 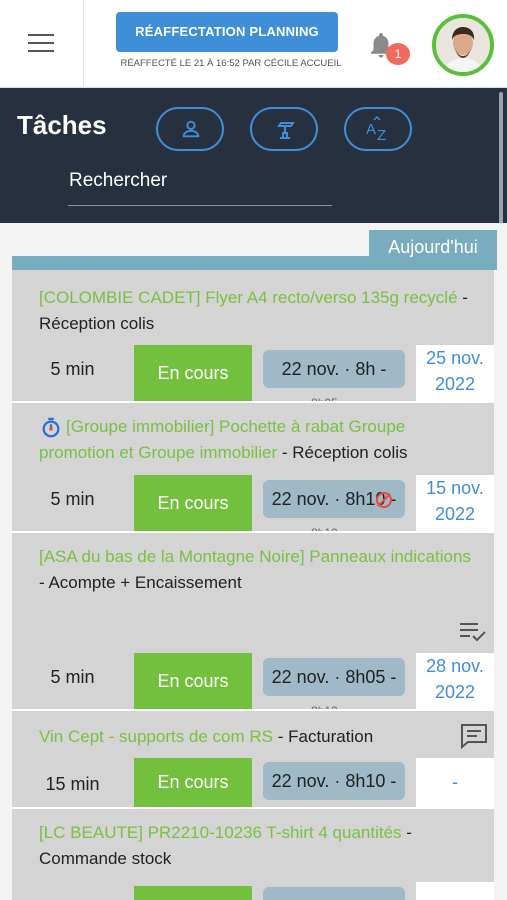 What do you see at coordinates (384, 500) in the screenshot?
I see `alarm-icon` at bounding box center [384, 500].